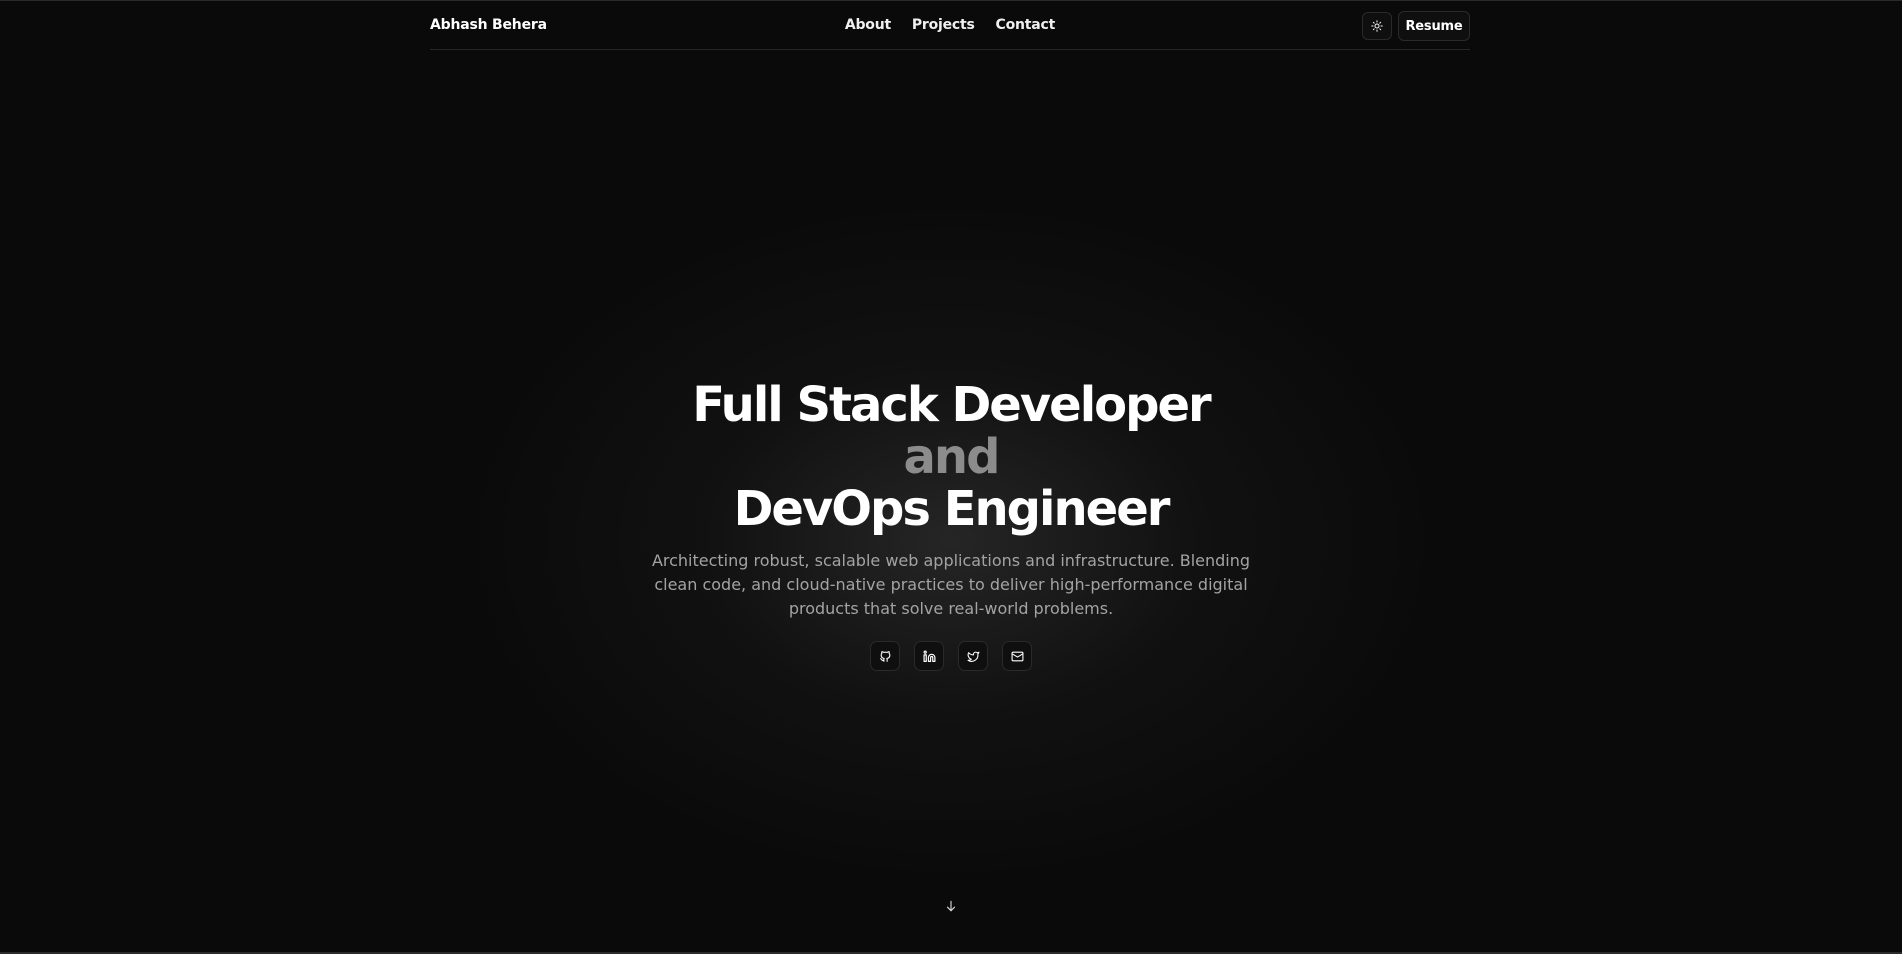  I want to click on linkedin-icon, so click(929, 655).